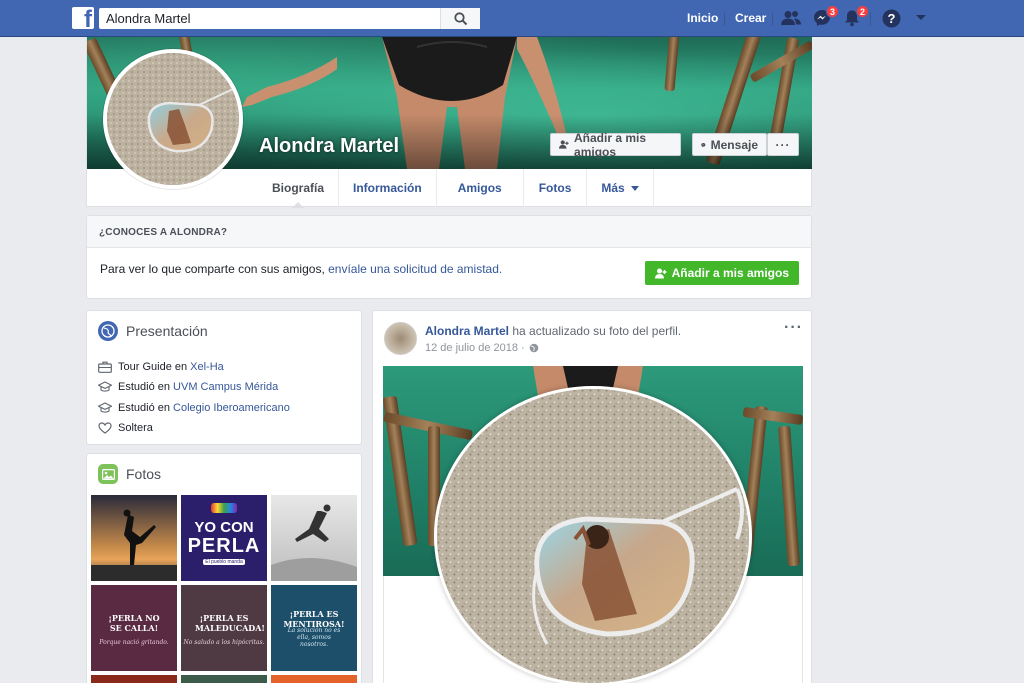 The image size is (1024, 683). What do you see at coordinates (214, 269) in the screenshot?
I see `do-you-know-message: Para ver lo que comparte con sus amigos,` at bounding box center [214, 269].